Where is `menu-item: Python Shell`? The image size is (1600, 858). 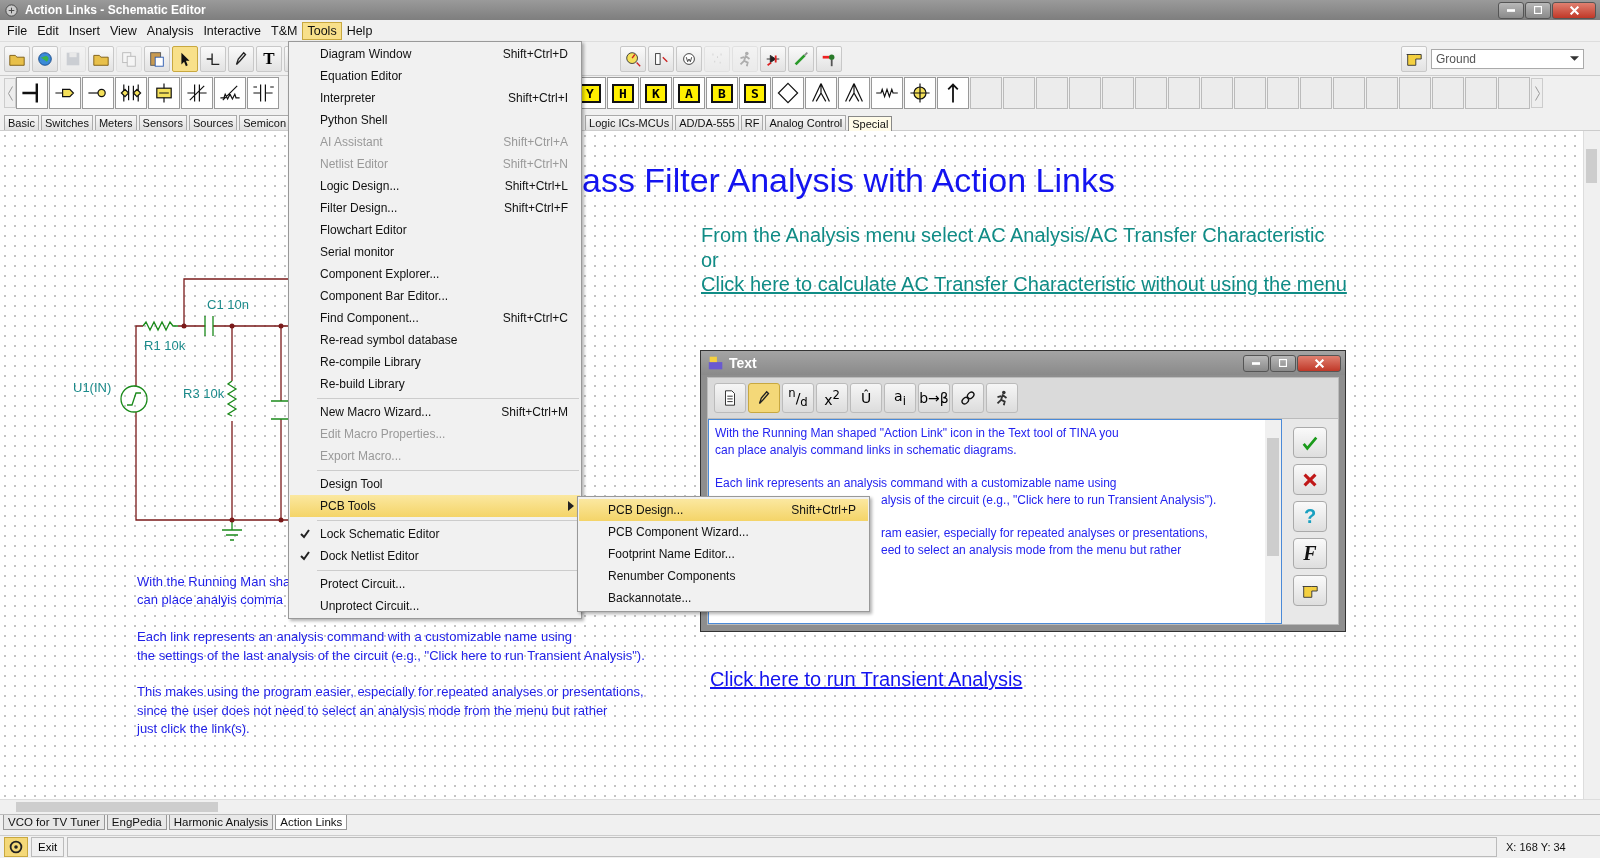
menu-item: Python Shell is located at coordinates (435, 120).